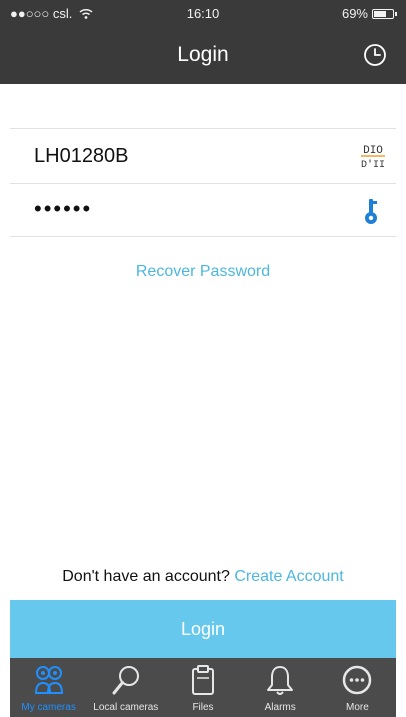 Image resolution: width=406 pixels, height=717 pixels. I want to click on qr-scan-icon: DIO D'II, so click(373, 158).